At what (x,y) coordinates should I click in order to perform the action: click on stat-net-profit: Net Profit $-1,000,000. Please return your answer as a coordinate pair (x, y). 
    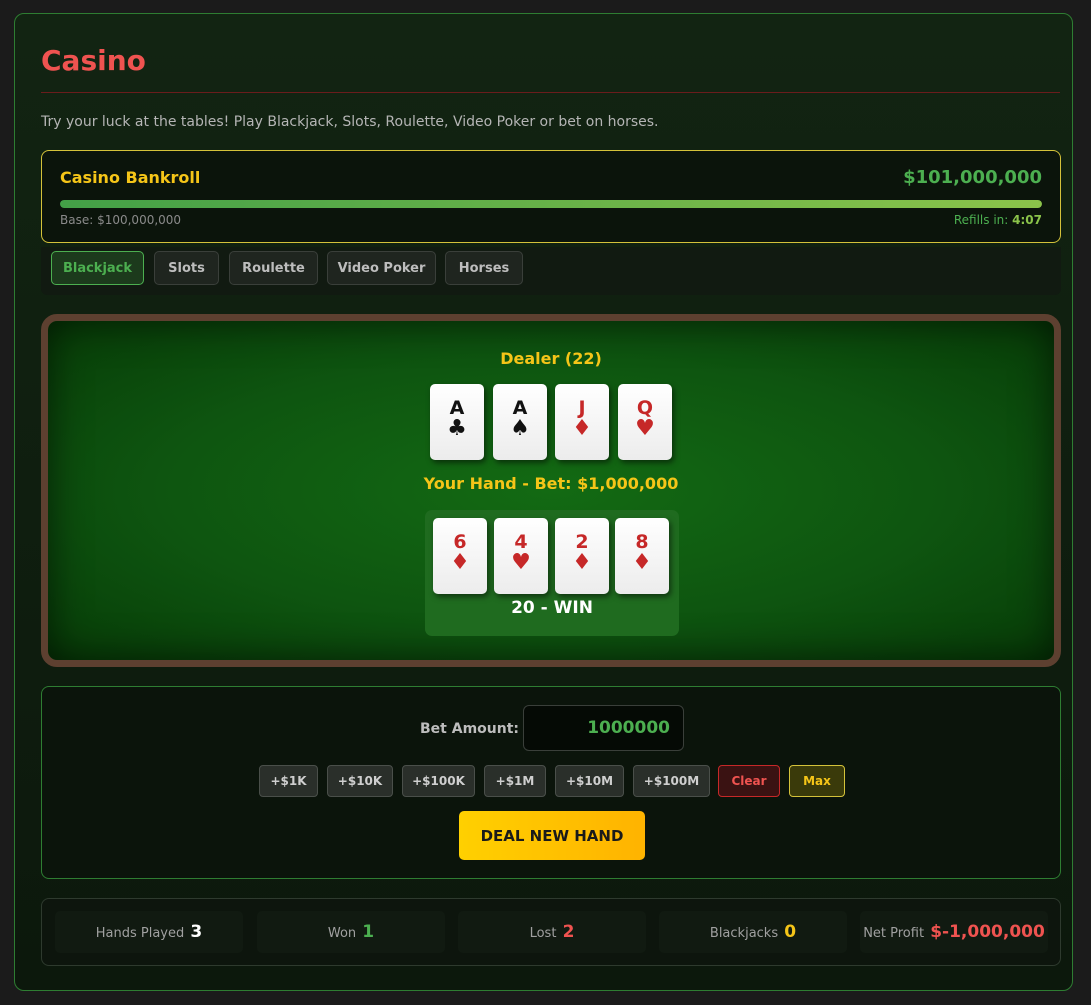
    Looking at the image, I should click on (954, 932).